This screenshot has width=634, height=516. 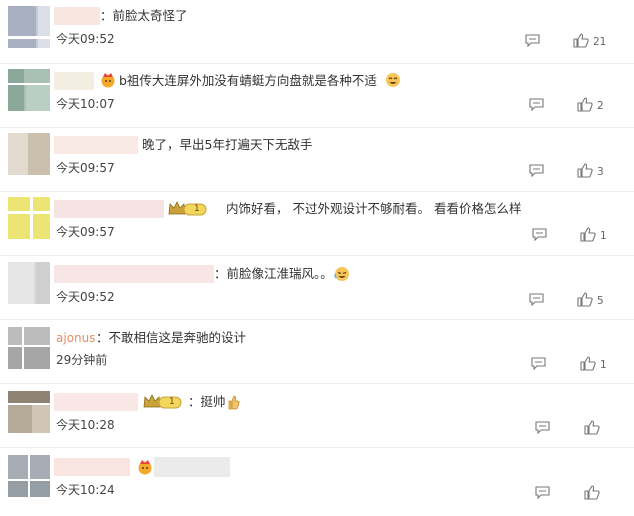 I want to click on comment-item-5: ：前脸像江淮瑞风。。 今天09:52 5, so click(x=317, y=288).